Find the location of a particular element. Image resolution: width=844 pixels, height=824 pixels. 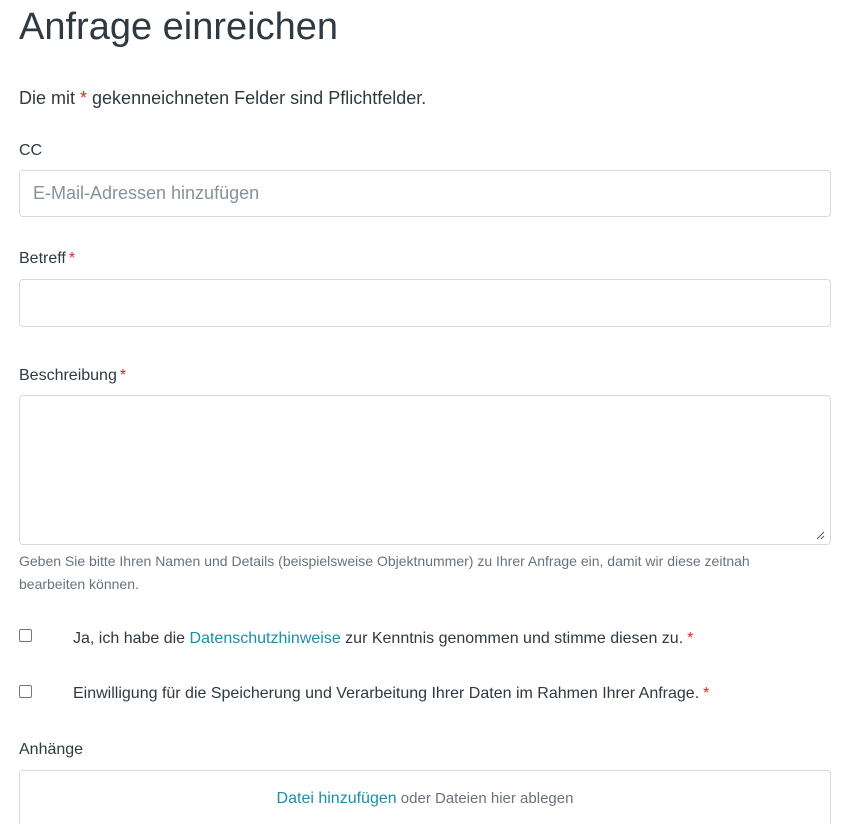

subject-input is located at coordinates (425, 303).